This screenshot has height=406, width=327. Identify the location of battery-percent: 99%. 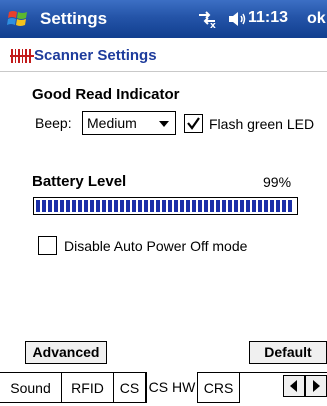
(277, 182).